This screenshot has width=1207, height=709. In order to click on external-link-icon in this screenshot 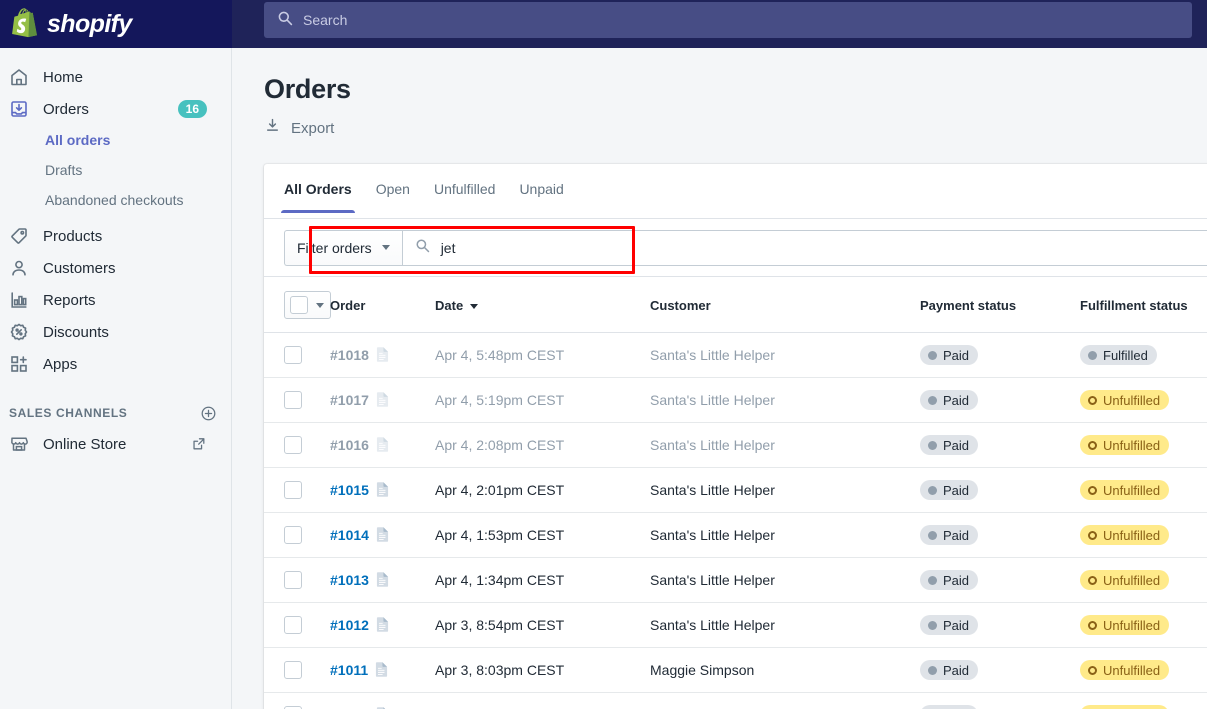, I will do `click(199, 444)`.